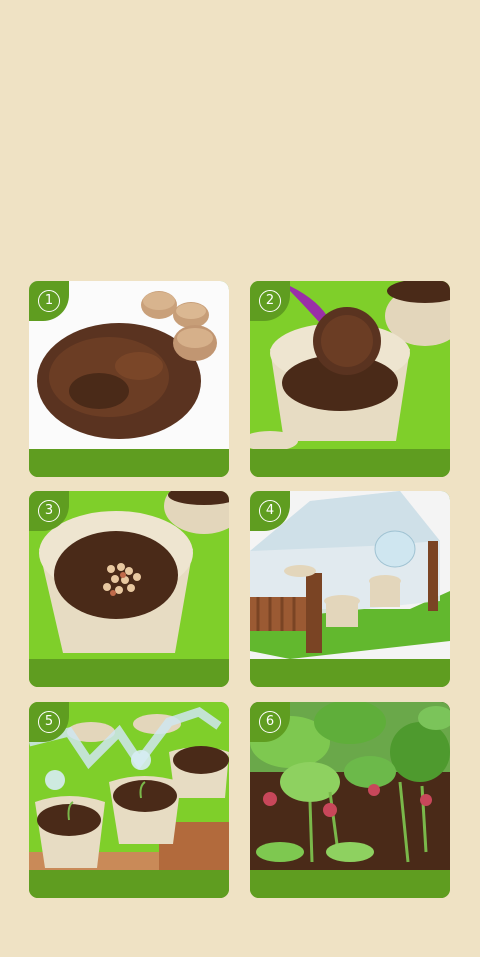 The height and width of the screenshot is (957, 480). Describe the element at coordinates (350, 800) in the screenshot. I see `step-card-6: 6` at that location.